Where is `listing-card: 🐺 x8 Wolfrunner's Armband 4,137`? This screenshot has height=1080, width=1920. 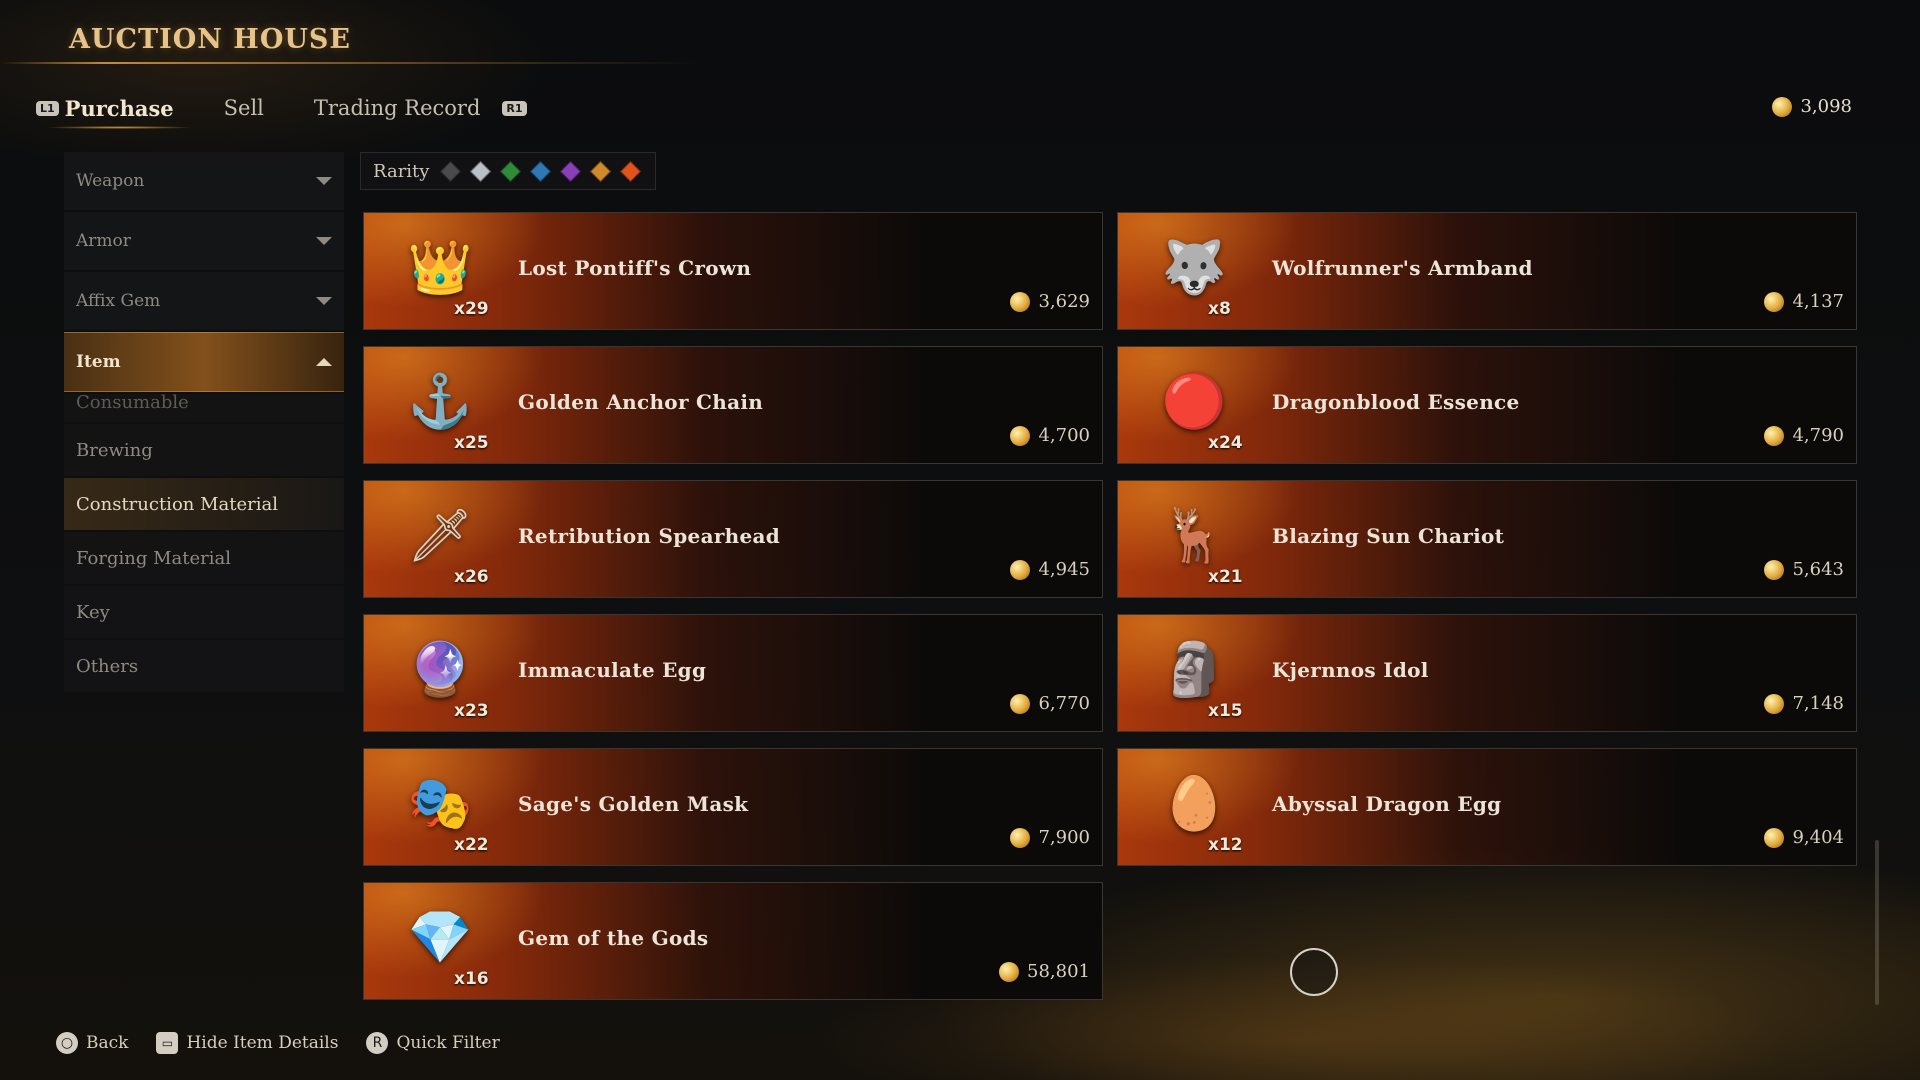
listing-card: 🐺 x8 Wolfrunner's Armband 4,137 is located at coordinates (1487, 271).